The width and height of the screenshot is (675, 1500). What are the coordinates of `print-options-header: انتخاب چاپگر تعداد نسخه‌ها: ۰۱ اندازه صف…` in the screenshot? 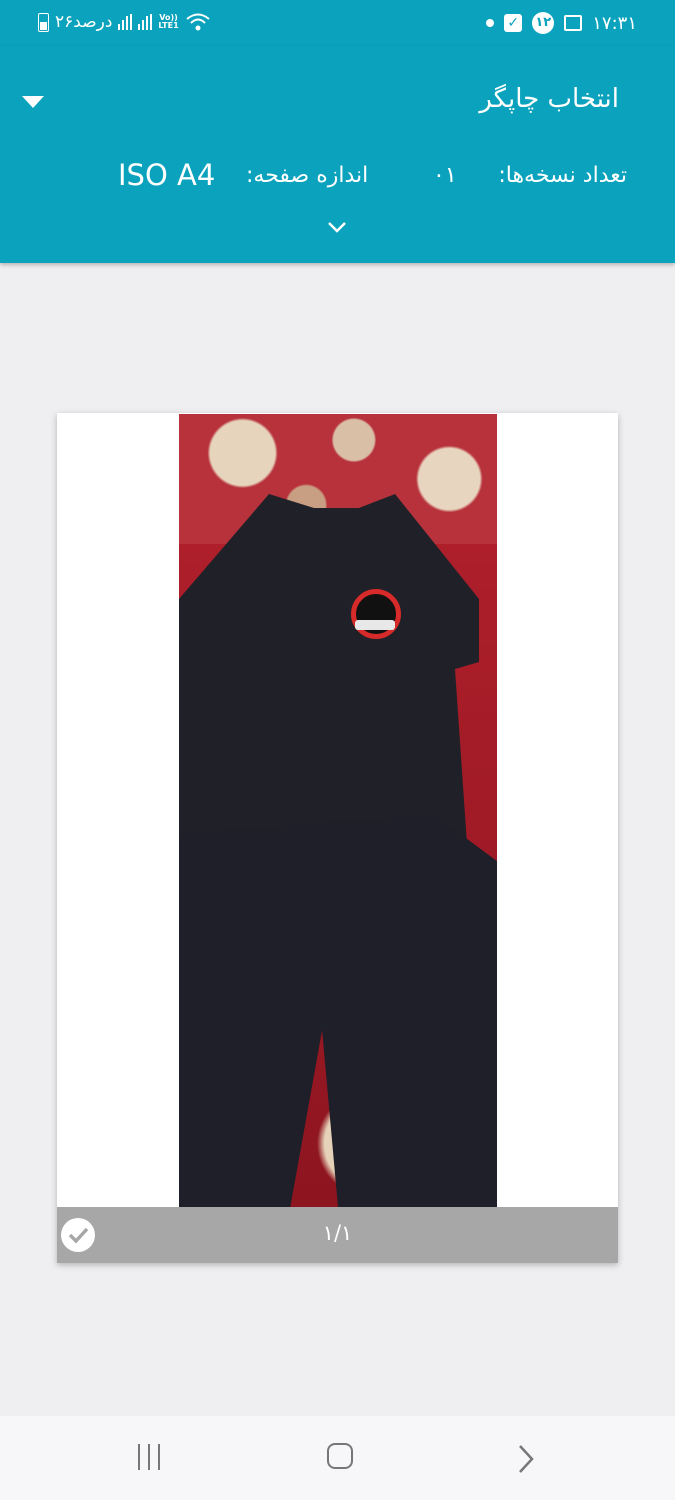 It's located at (337, 154).